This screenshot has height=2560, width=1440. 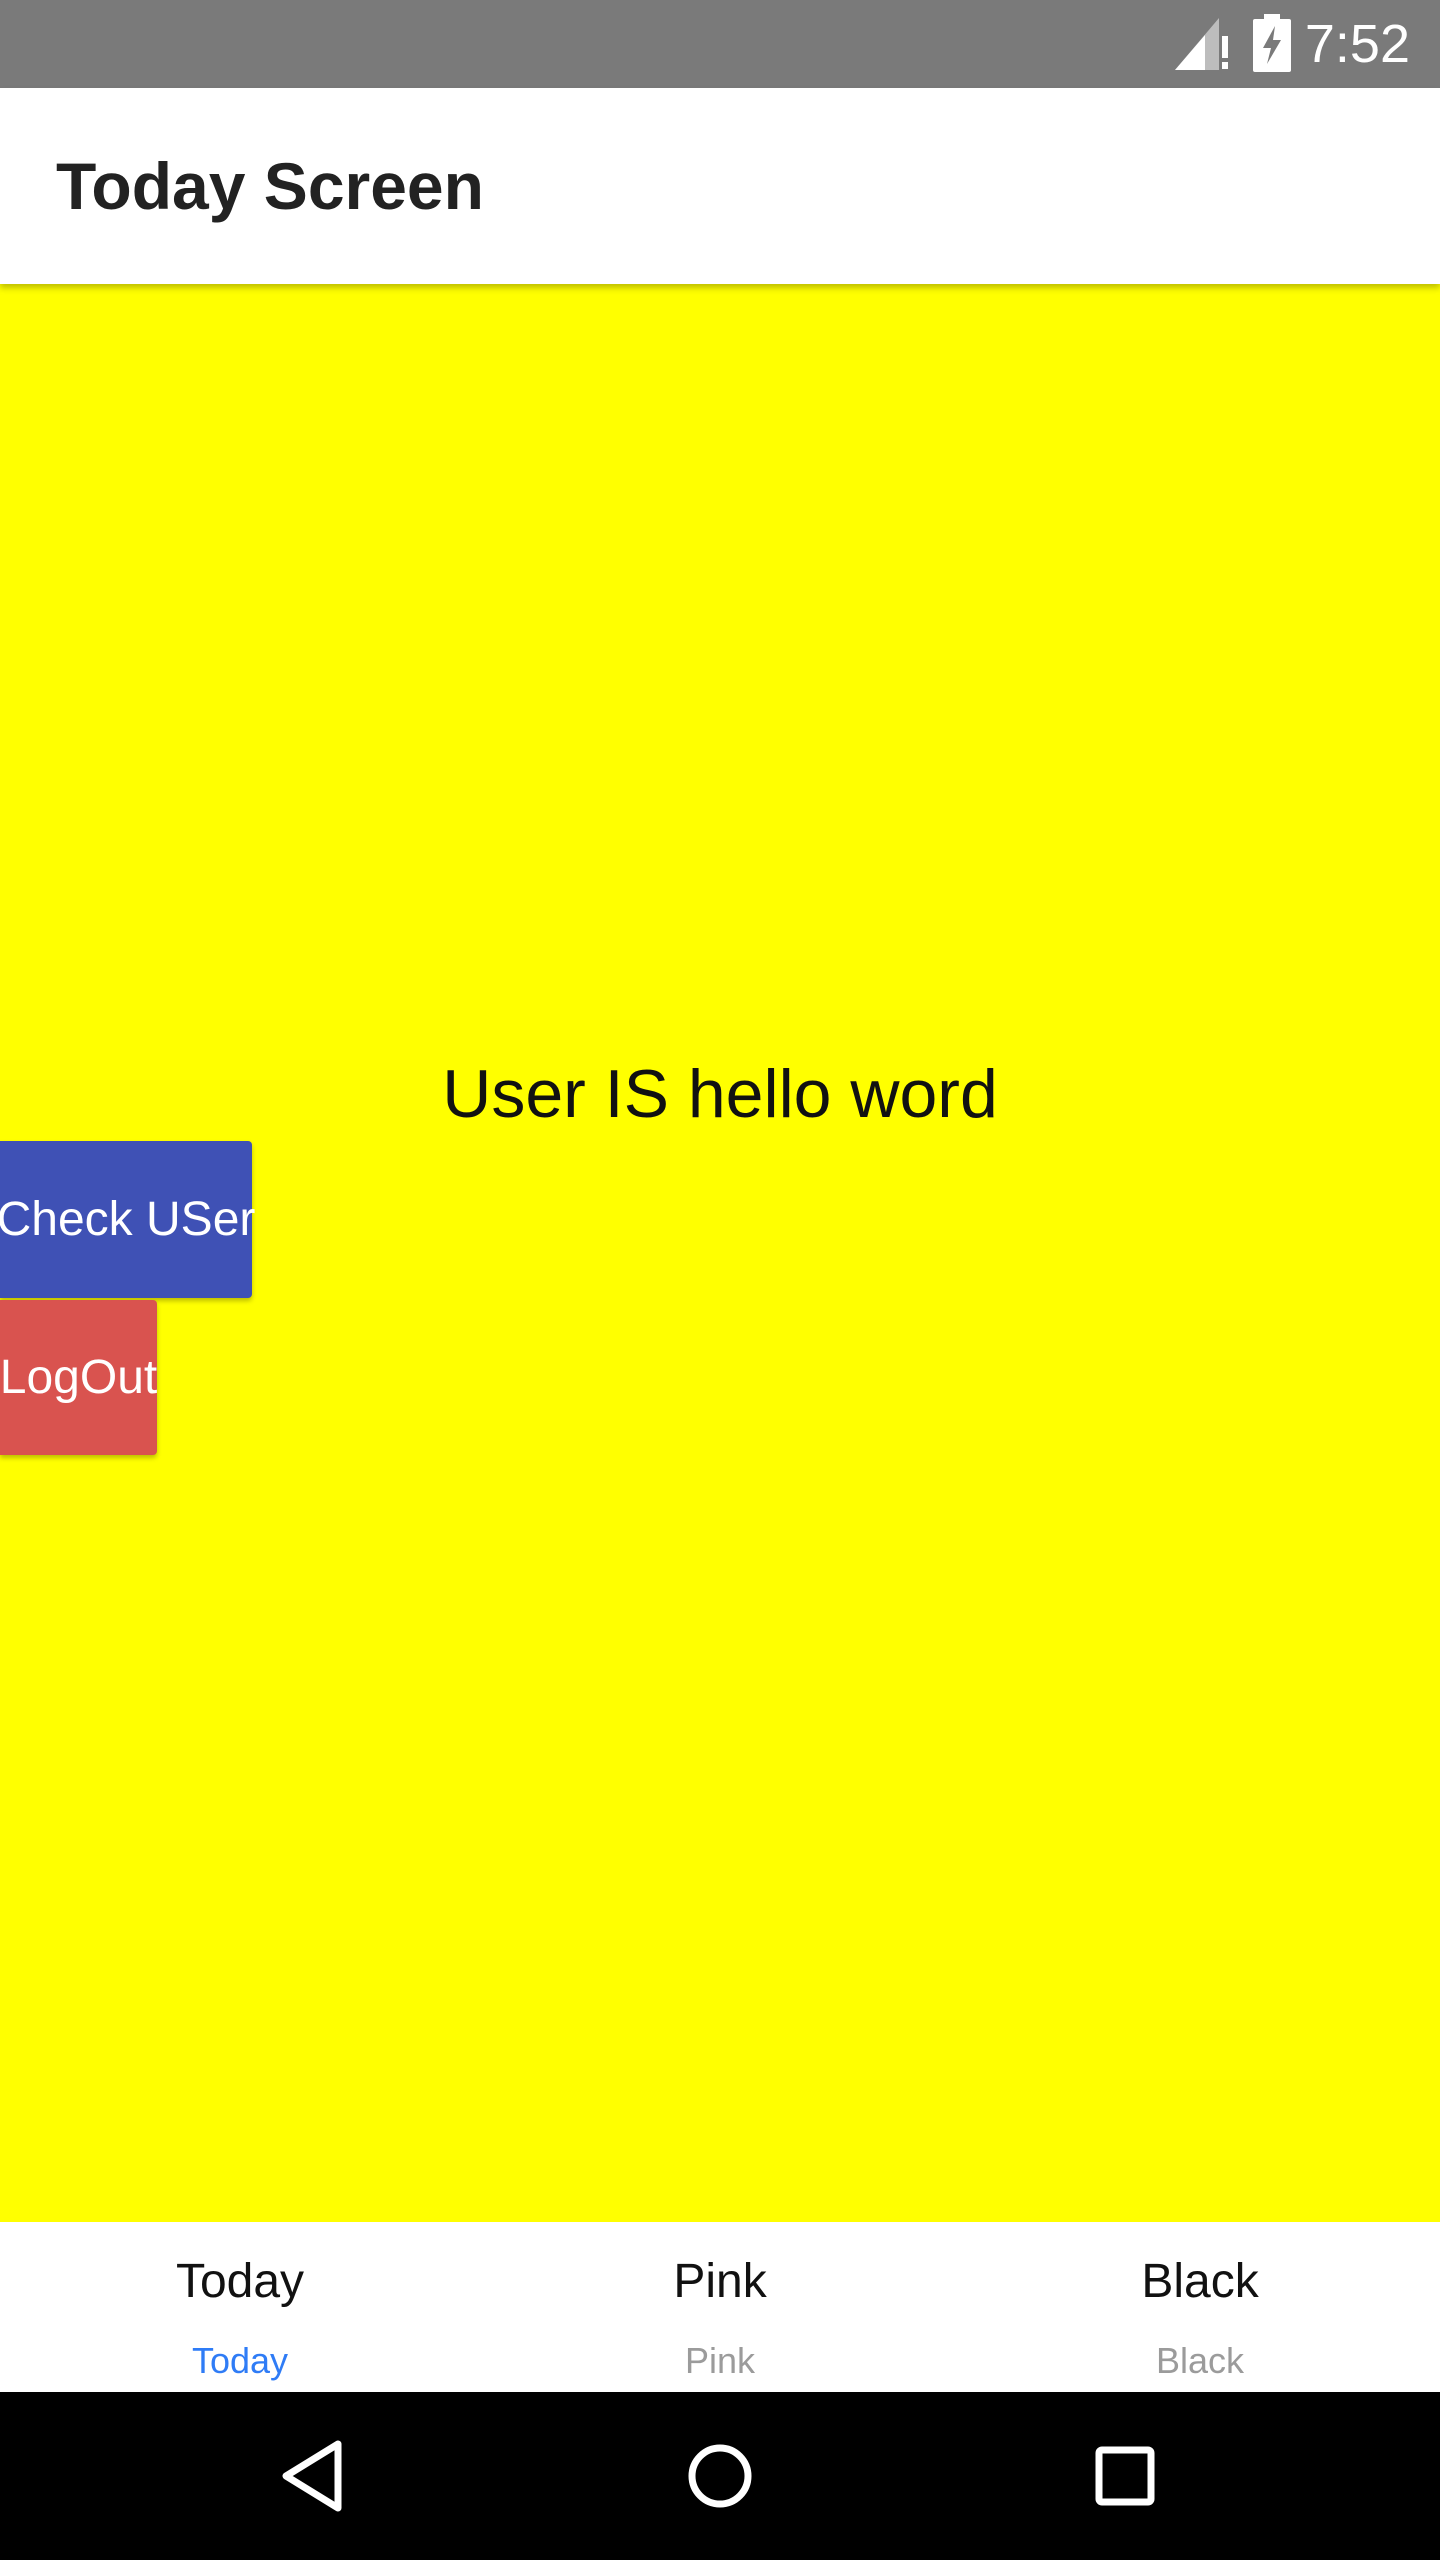 I want to click on page-title: Today Screen, so click(x=270, y=186).